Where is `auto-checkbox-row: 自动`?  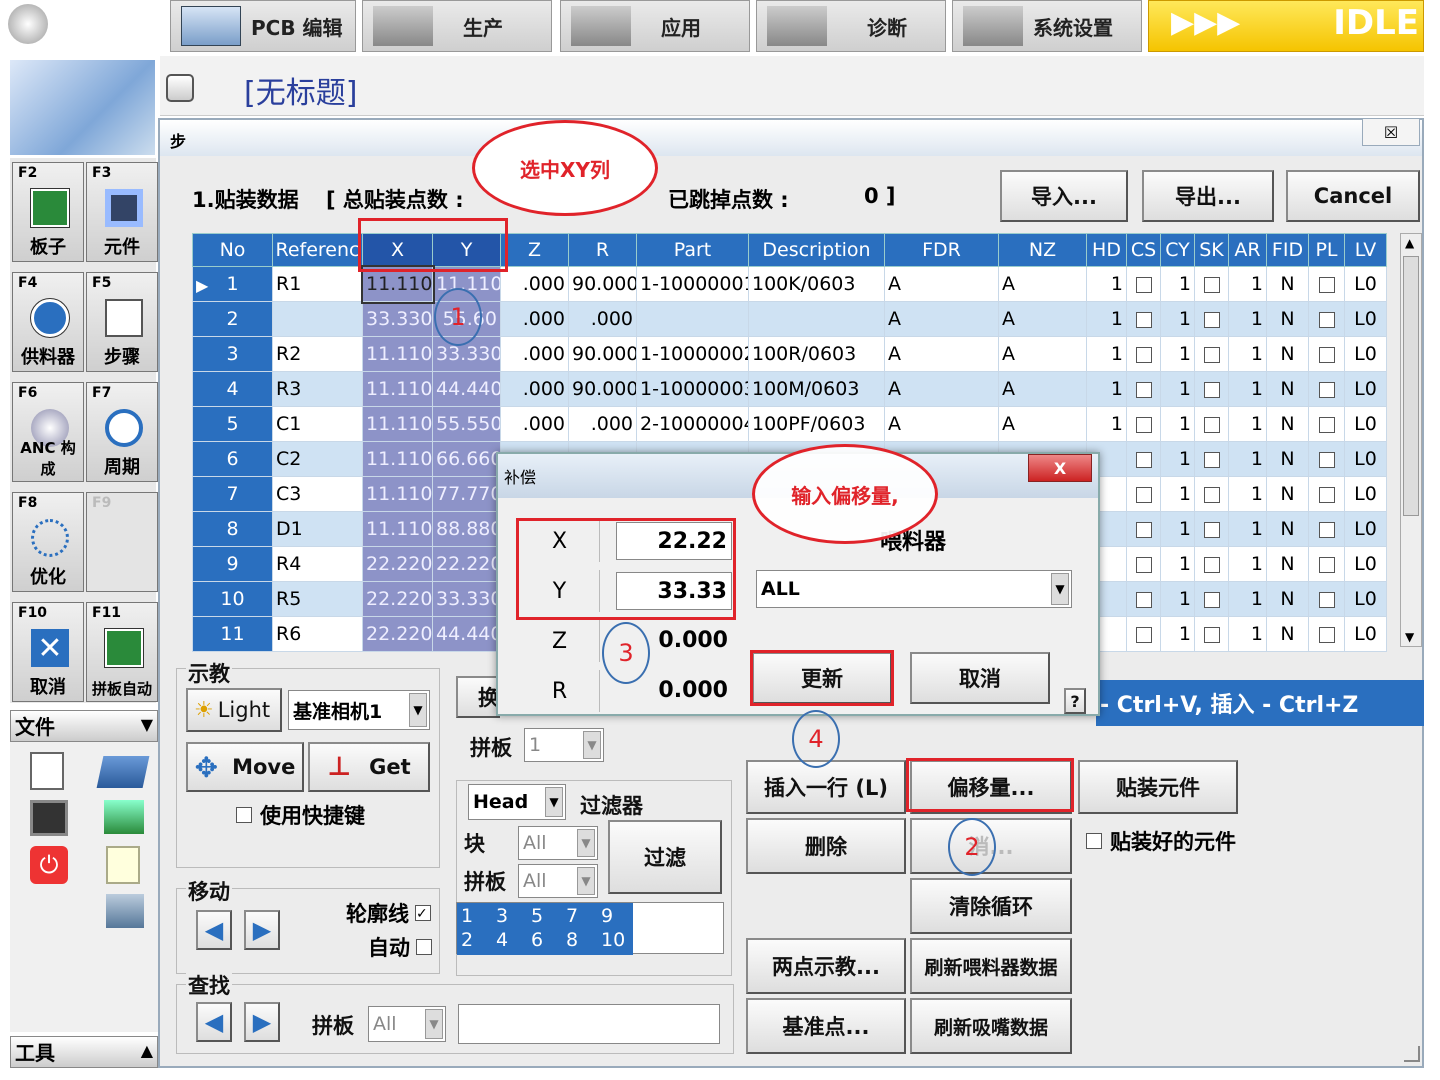
auto-checkbox-row: 自动 is located at coordinates (400, 947).